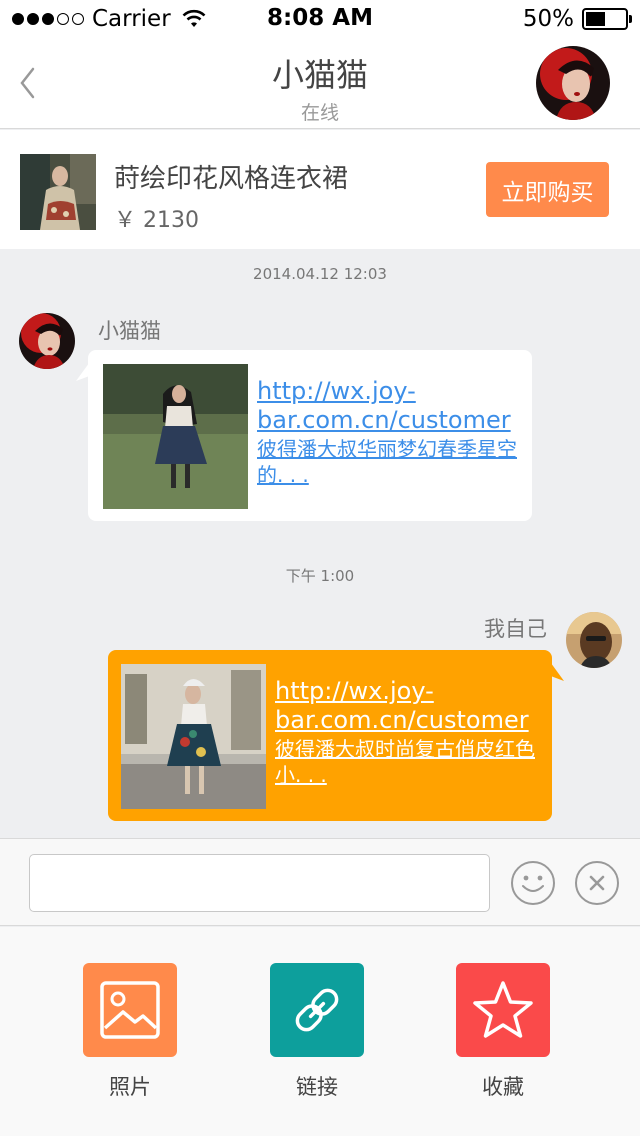 The width and height of the screenshot is (640, 1136). What do you see at coordinates (597, 883) in the screenshot?
I see `close-icon` at bounding box center [597, 883].